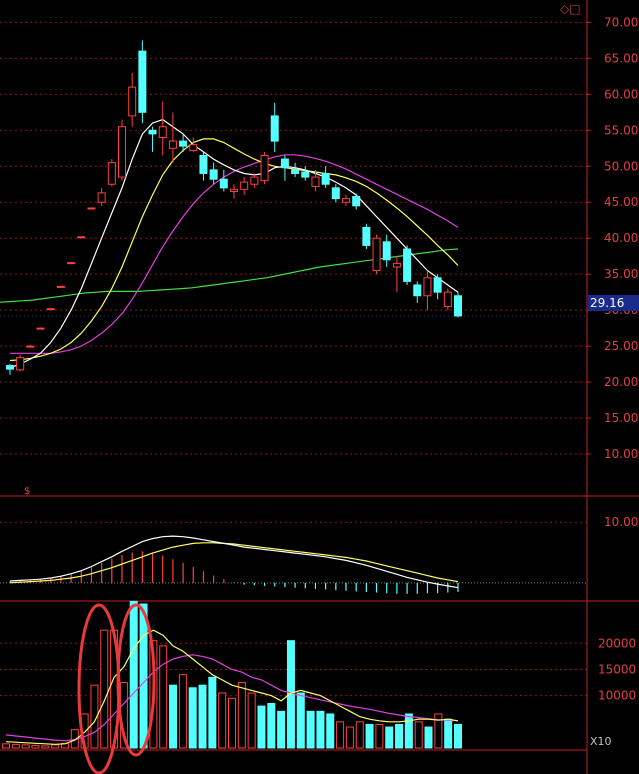  Describe the element at coordinates (621, 522) in the screenshot. I see `macd-tick-label: 10.00` at that location.